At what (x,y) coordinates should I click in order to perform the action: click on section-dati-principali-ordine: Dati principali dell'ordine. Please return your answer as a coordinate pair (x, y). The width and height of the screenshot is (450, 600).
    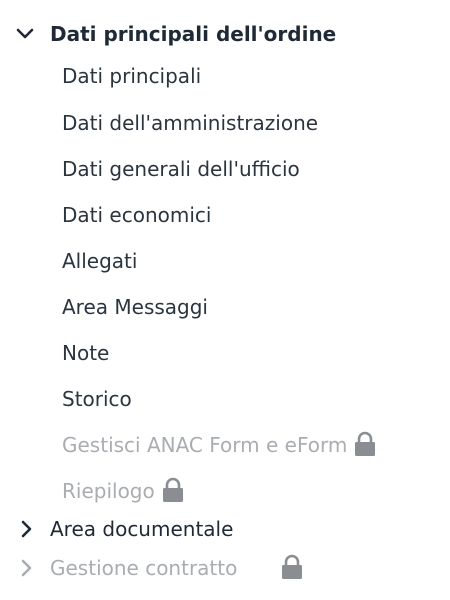
    Looking at the image, I should click on (225, 34).